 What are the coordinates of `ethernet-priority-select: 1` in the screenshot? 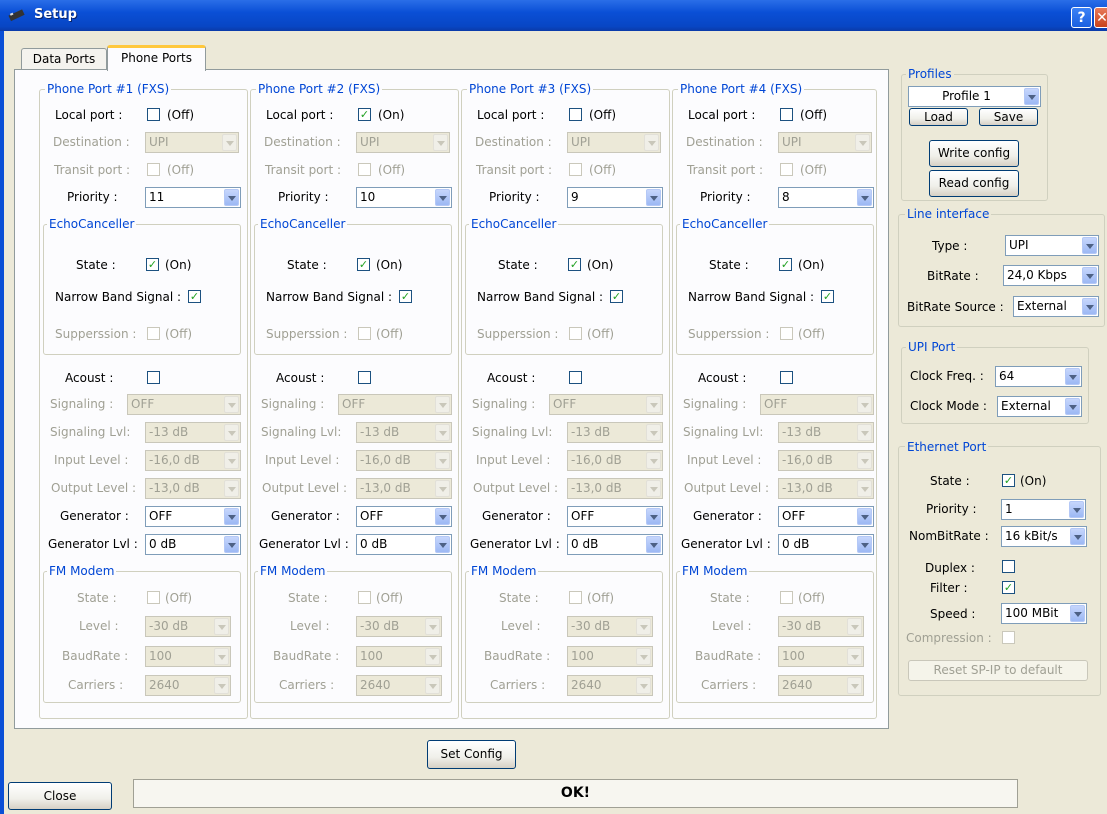 It's located at (1043, 509).